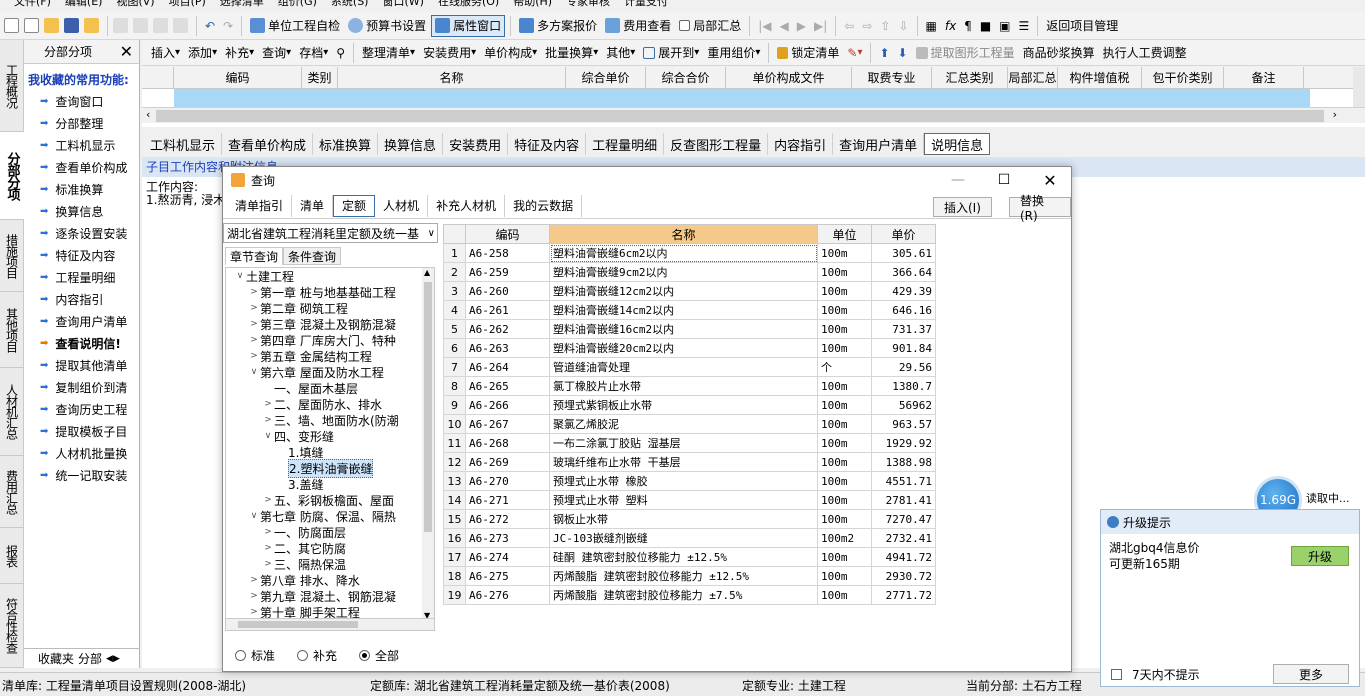  Describe the element at coordinates (12, 86) in the screenshot. I see `vtab-0: 工程概况` at that location.